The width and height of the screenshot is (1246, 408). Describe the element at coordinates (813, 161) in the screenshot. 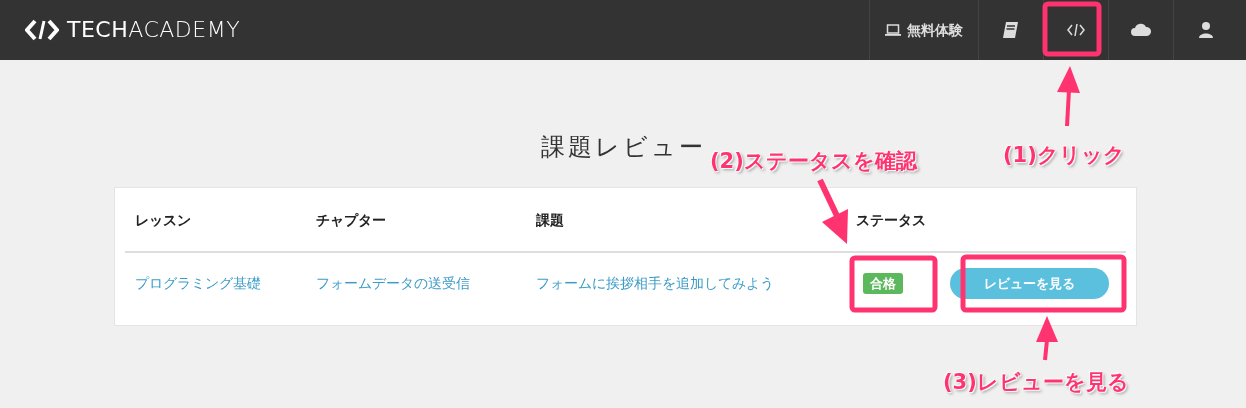

I see `annotation-label: (2)ステータスを確認` at that location.